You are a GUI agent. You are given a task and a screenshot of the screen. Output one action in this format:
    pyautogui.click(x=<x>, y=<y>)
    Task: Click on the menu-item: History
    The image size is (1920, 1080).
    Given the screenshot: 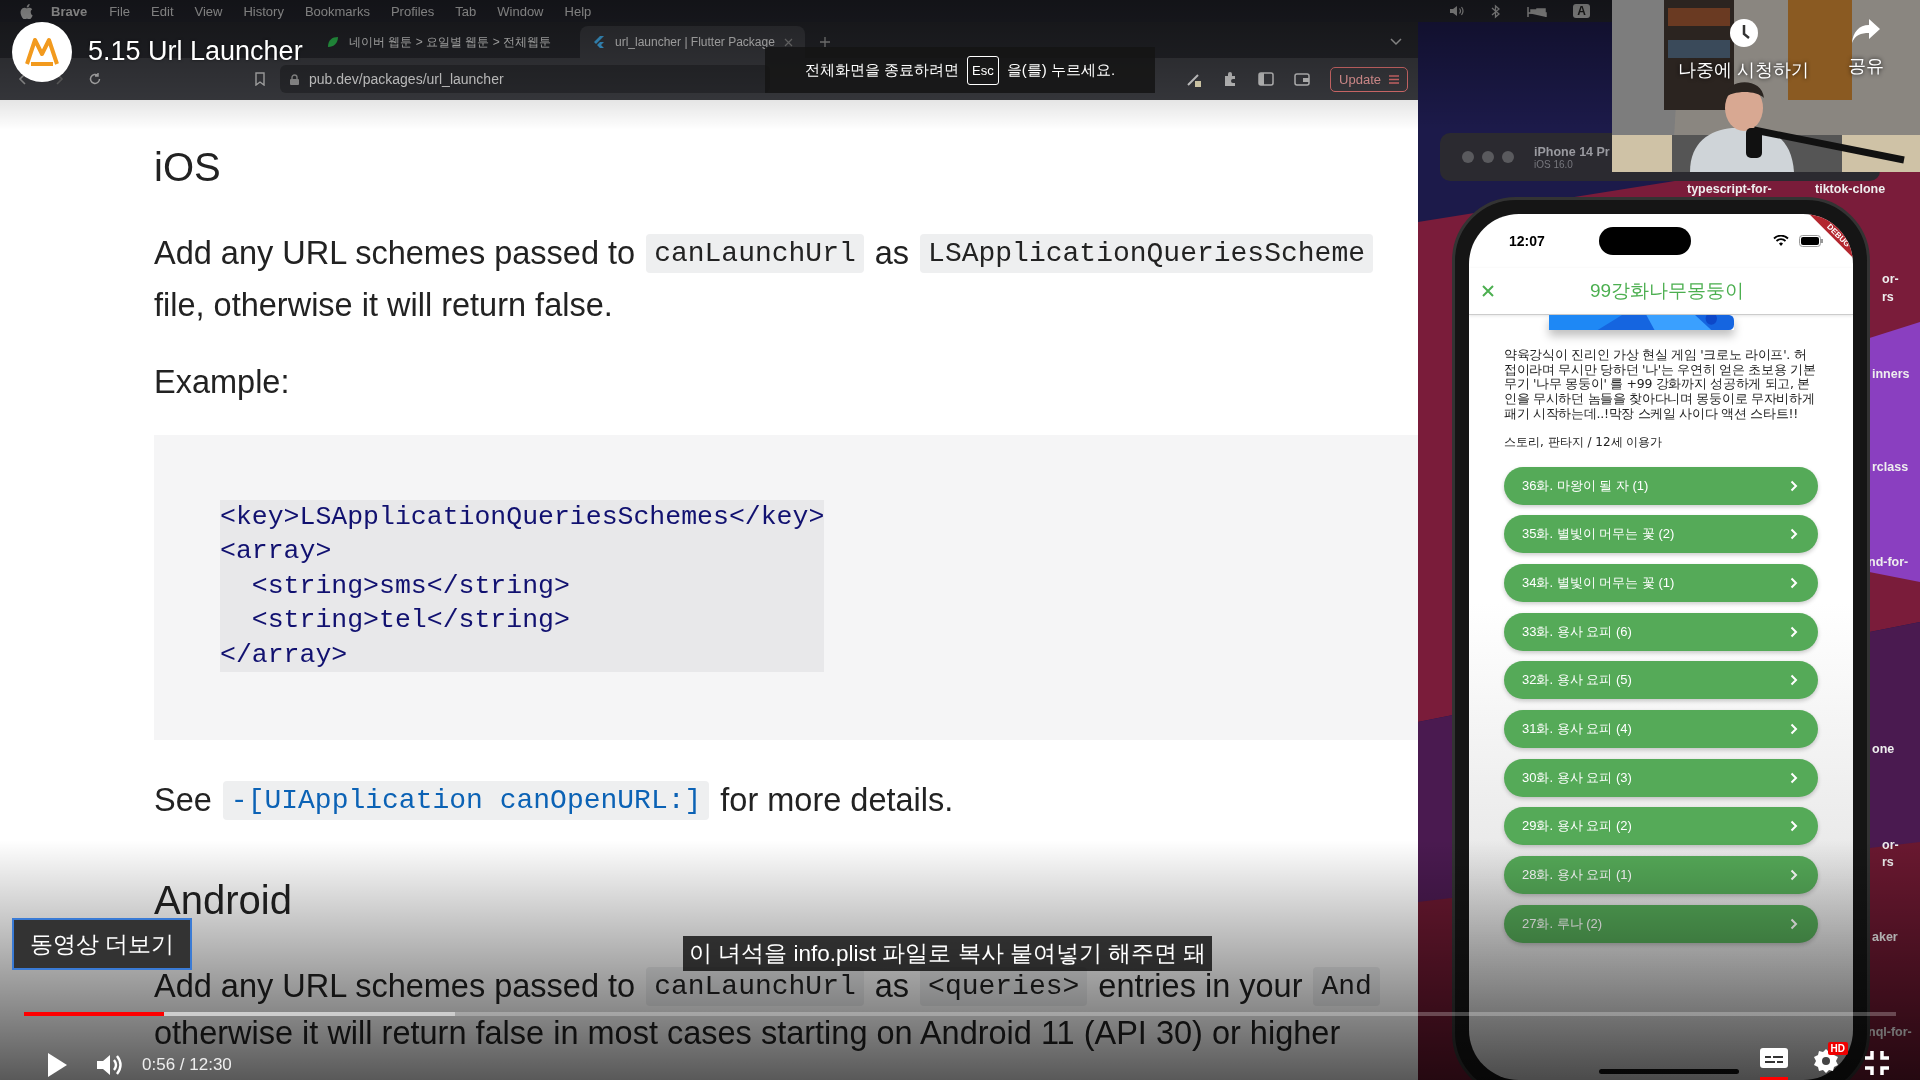 What is the action you would take?
    pyautogui.click(x=263, y=11)
    